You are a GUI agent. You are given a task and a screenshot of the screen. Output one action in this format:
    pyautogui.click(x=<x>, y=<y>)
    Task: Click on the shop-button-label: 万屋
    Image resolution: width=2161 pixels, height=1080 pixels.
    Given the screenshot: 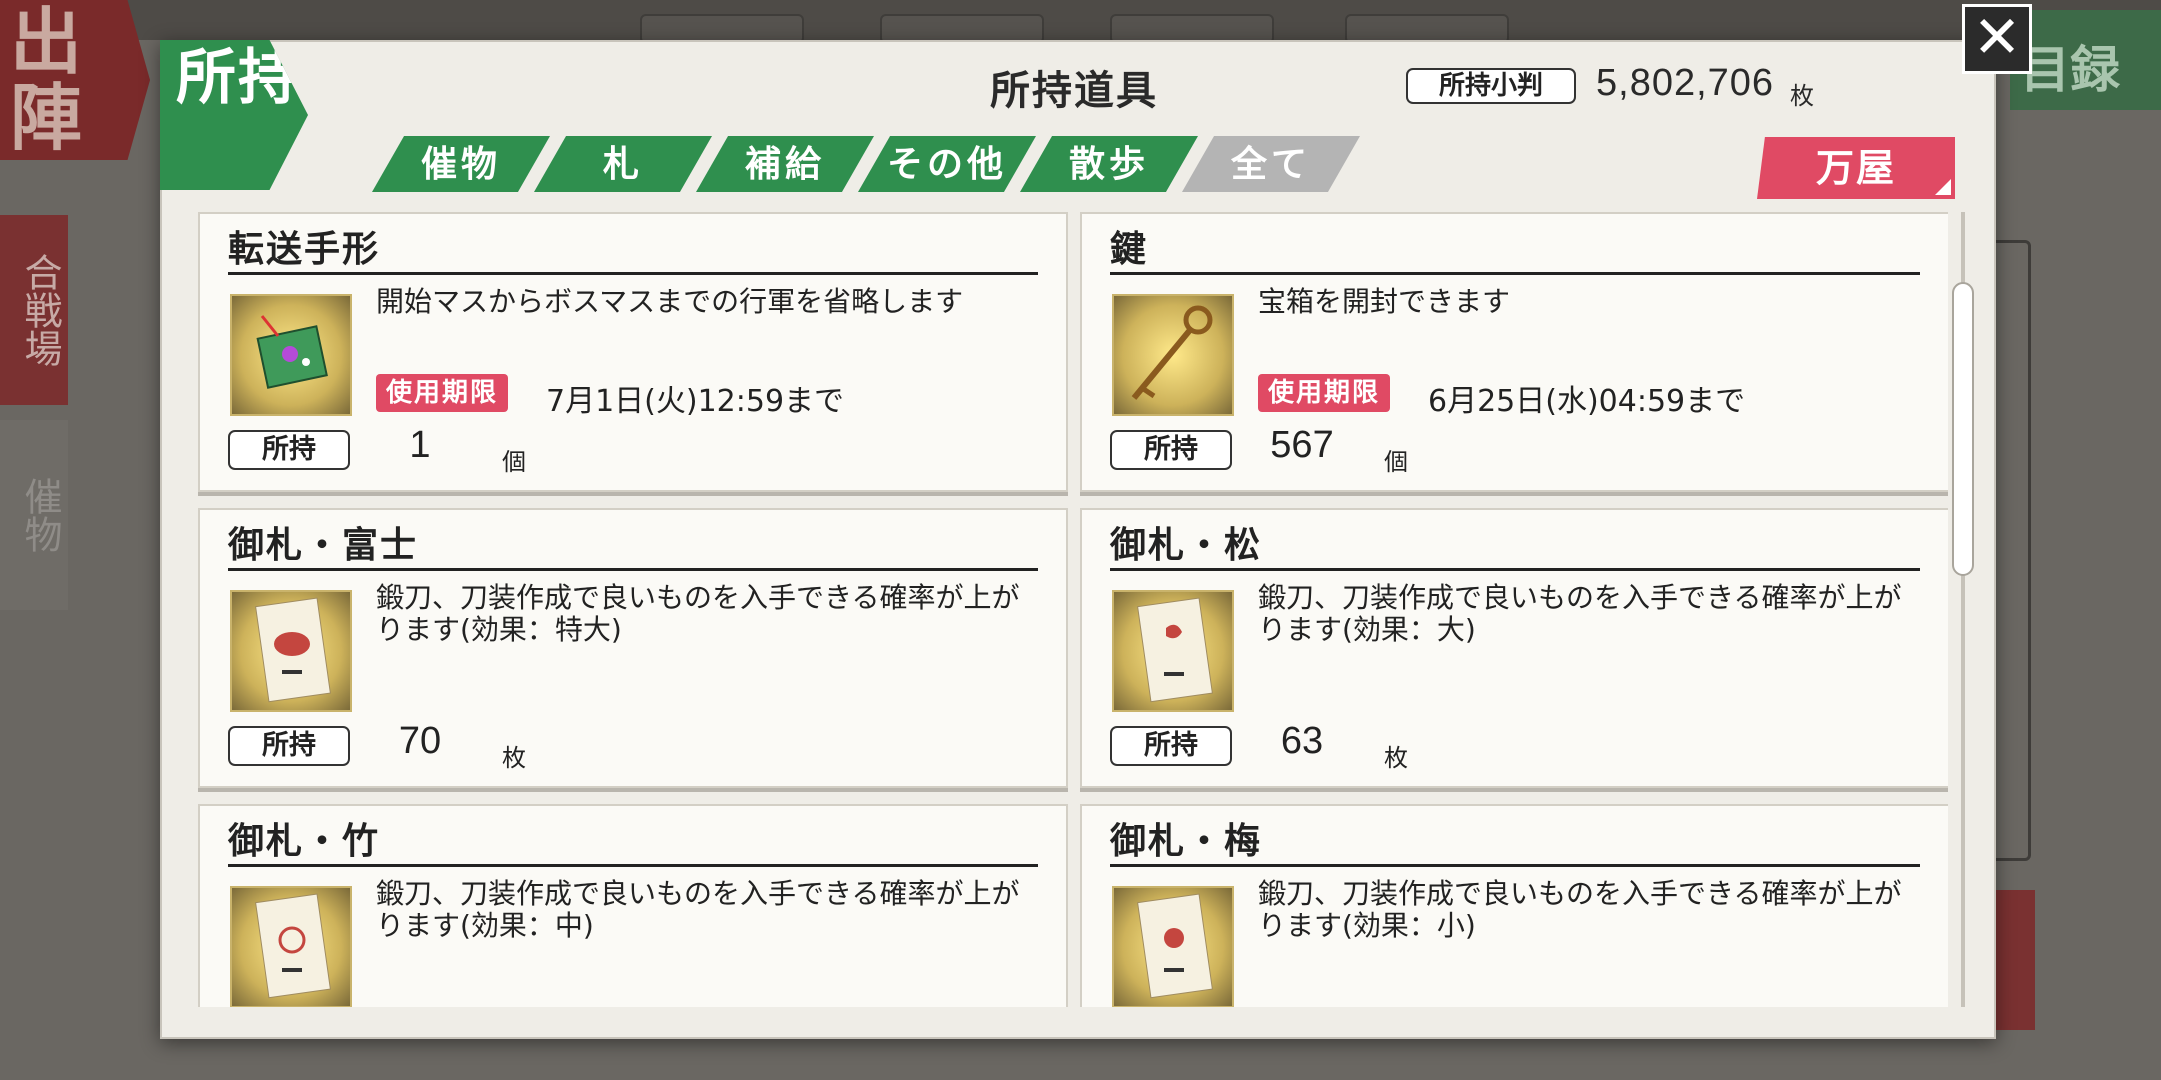 What is the action you would take?
    pyautogui.click(x=1855, y=167)
    